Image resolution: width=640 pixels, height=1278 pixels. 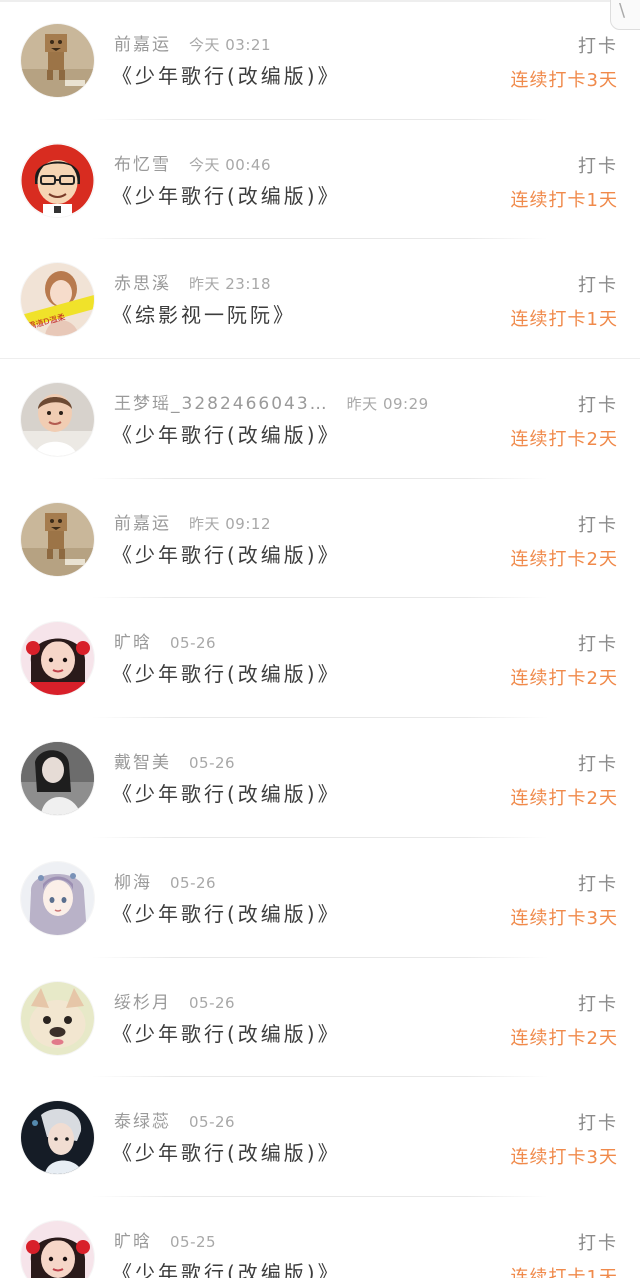 I want to click on checkin-row: 泰绿蕊 05-26 《少年歌行(改编版)》 打卡连续打卡3天, so click(x=320, y=1137).